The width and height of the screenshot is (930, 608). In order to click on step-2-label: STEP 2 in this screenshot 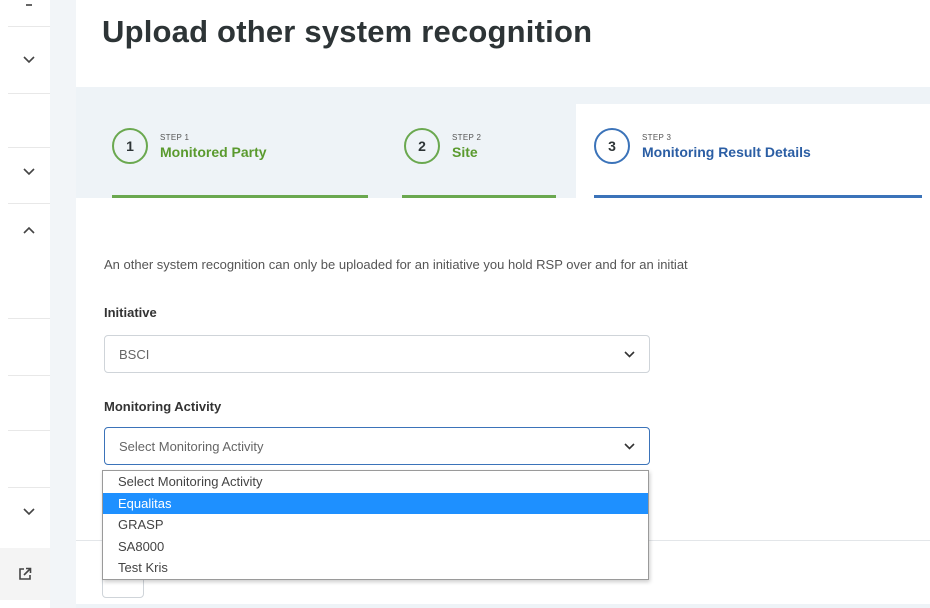, I will do `click(467, 137)`.